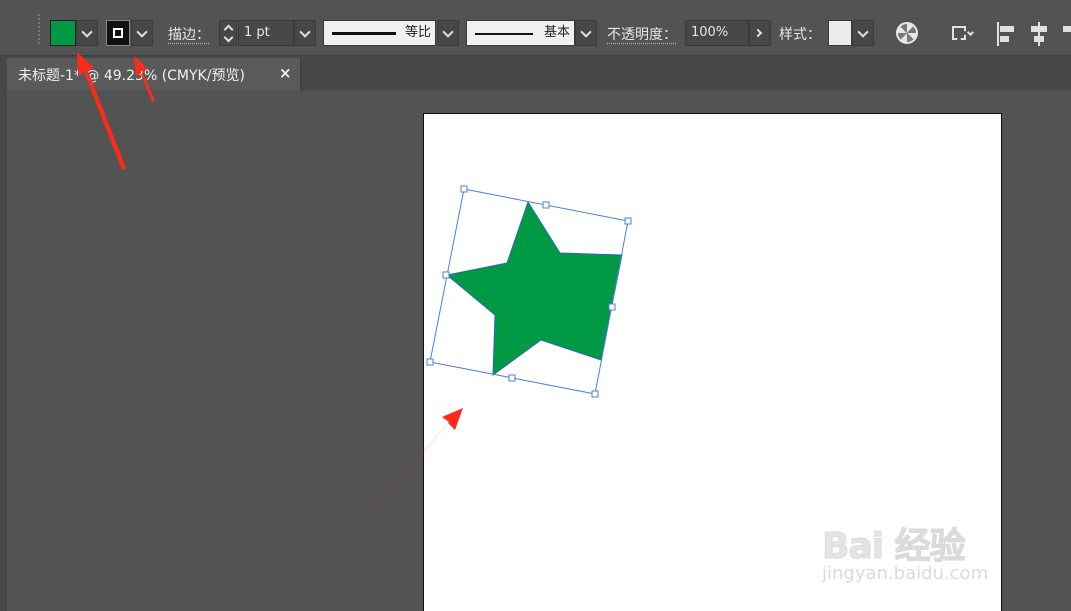 This screenshot has width=1071, height=611. What do you see at coordinates (87, 33) in the screenshot?
I see `fill-dropdown` at bounding box center [87, 33].